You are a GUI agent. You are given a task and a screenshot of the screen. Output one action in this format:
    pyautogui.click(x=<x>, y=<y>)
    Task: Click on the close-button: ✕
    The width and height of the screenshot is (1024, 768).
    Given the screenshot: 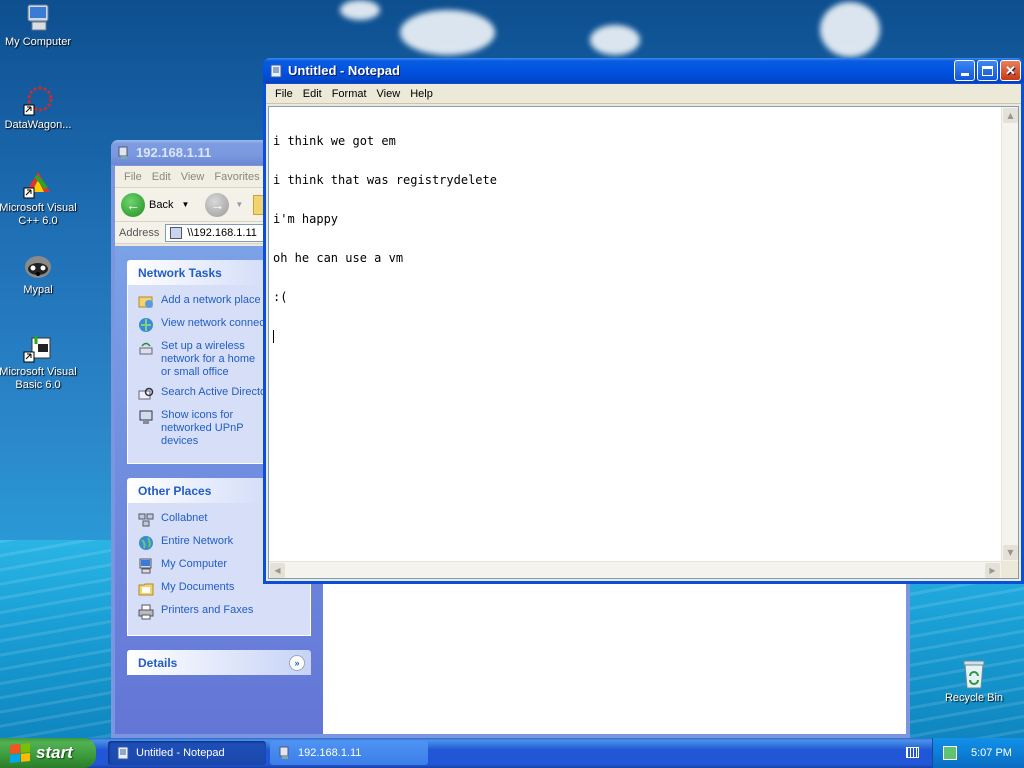 What is the action you would take?
    pyautogui.click(x=1010, y=70)
    